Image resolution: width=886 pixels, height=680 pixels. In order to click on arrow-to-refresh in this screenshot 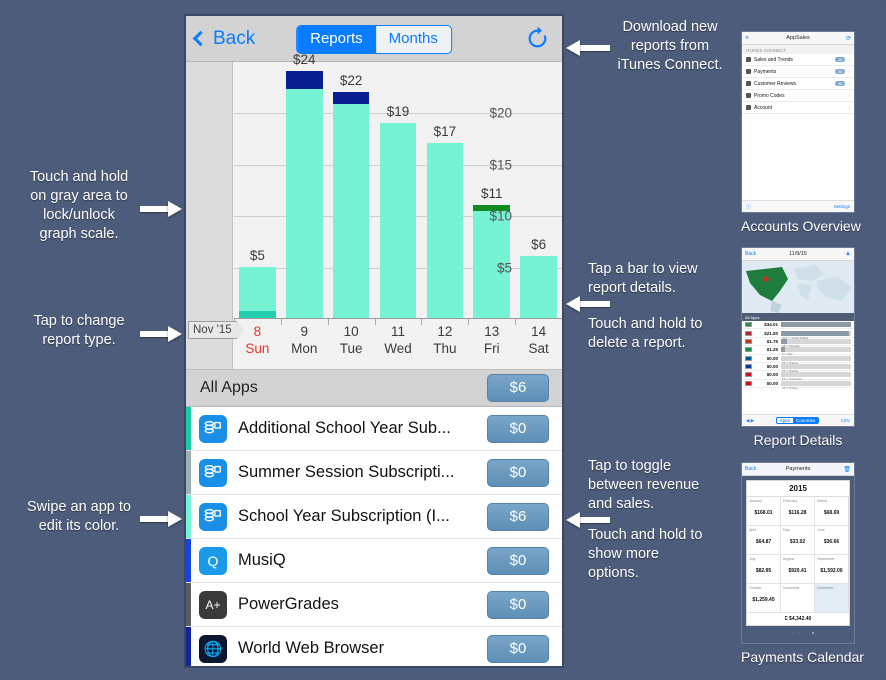, I will do `click(588, 48)`.